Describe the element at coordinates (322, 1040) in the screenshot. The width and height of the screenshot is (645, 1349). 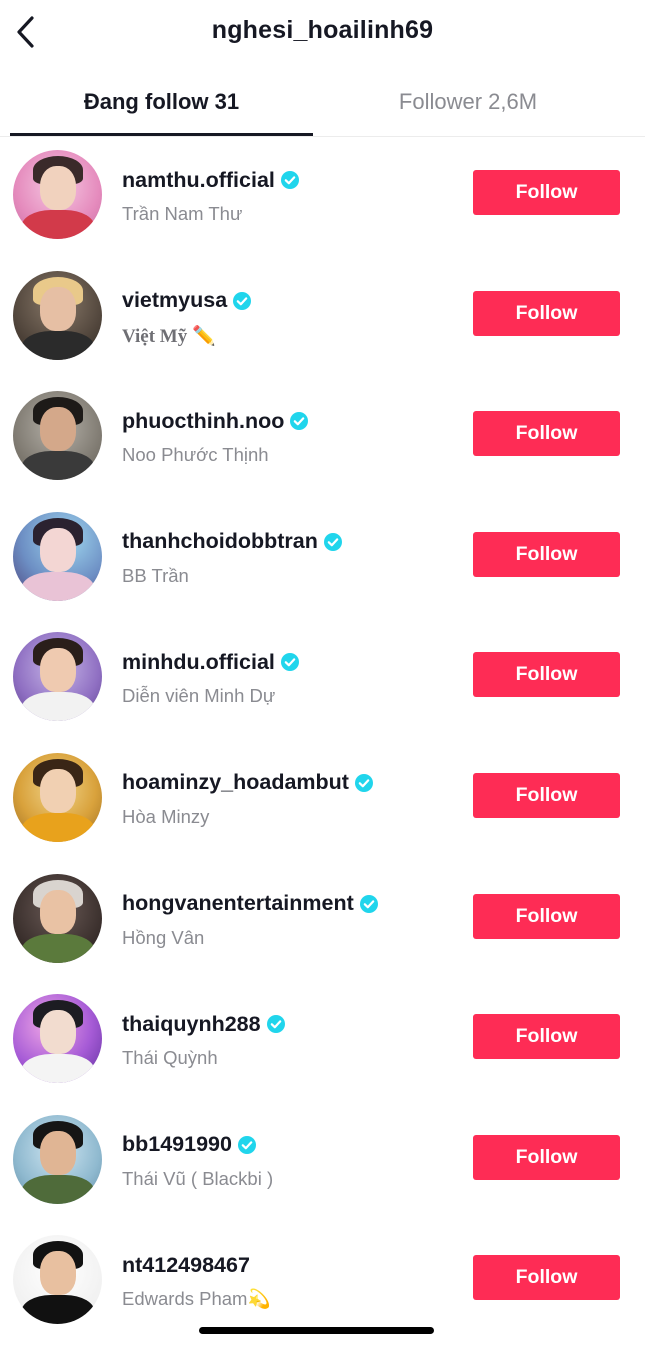
I see `list-item: thaiquynh288 Thái Quỳnh Follow` at that location.